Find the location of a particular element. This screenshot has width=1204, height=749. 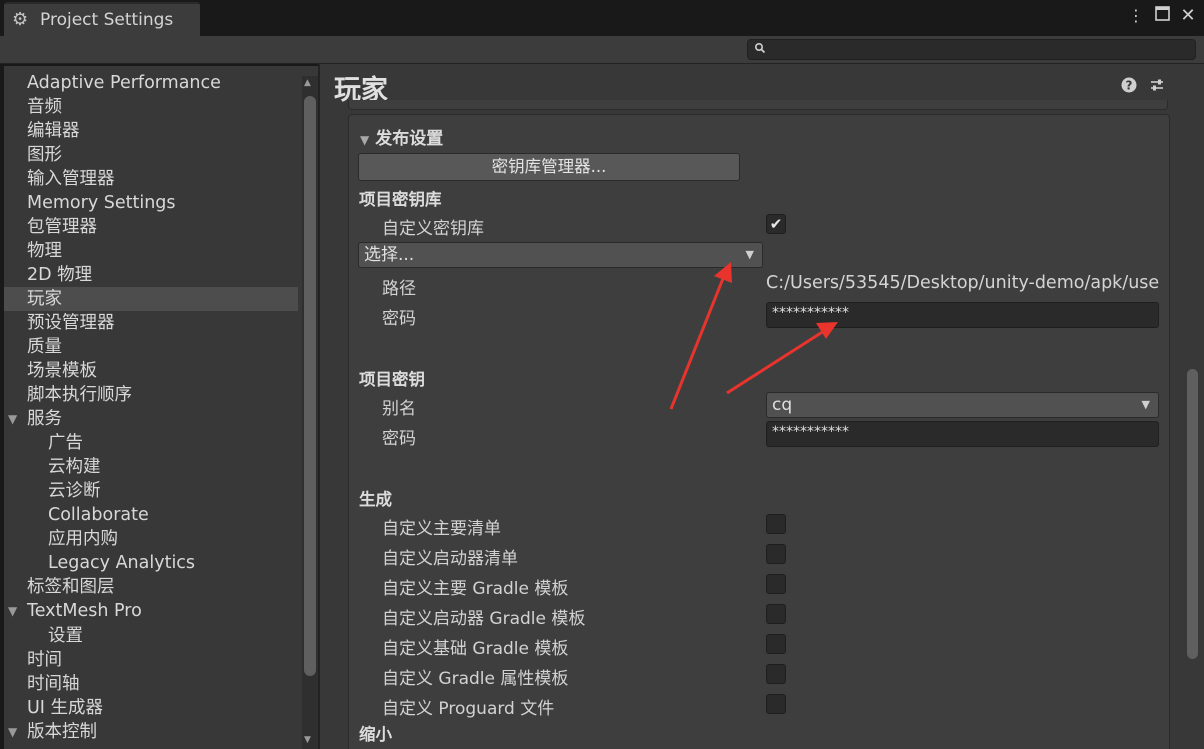

keystore-select-dropdown: 选择... ▼ is located at coordinates (560, 255).